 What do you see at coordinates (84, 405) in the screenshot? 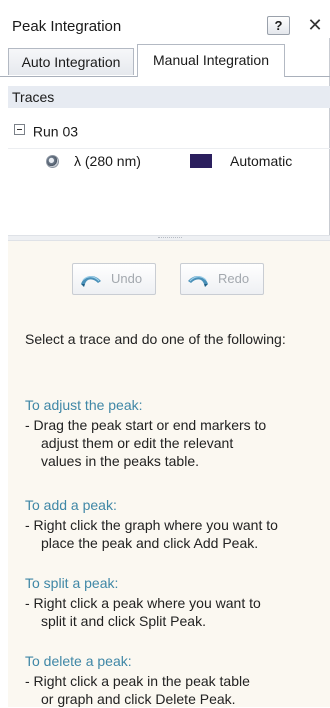
I see `section-title-adjust: To adjust the peak:` at bounding box center [84, 405].